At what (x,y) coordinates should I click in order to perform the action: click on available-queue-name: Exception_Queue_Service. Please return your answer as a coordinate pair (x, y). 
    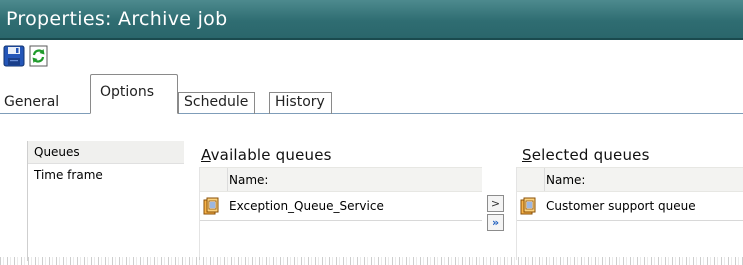
    Looking at the image, I should click on (306, 206).